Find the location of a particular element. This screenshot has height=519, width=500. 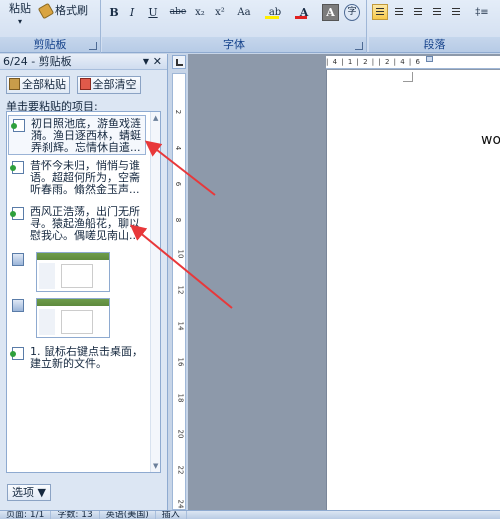

format-painter-button: 格式刷 is located at coordinates (62, 11).